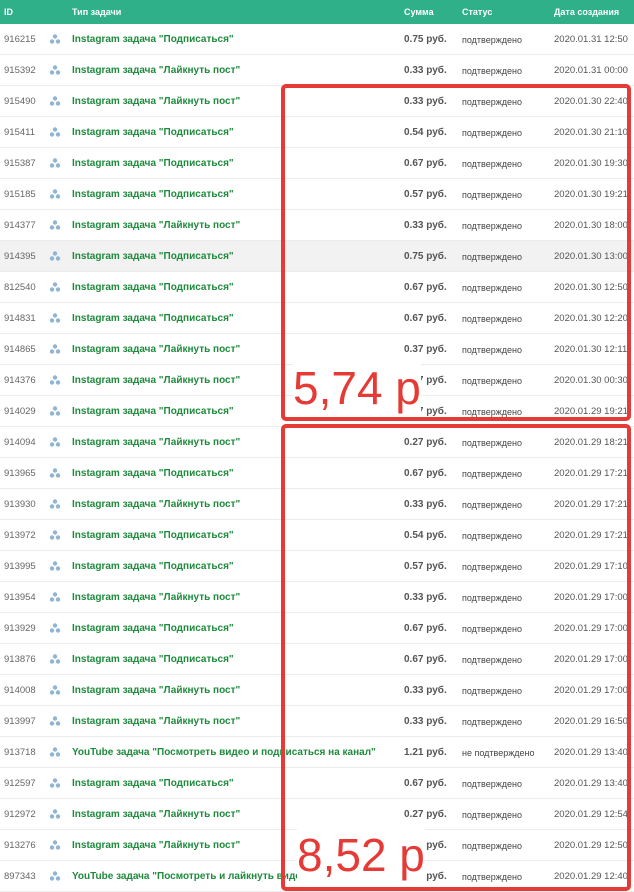 The image size is (634, 892). Describe the element at coordinates (317, 12) in the screenshot. I see `table-header: ID Тип задачи Сумма Статус Дата создания` at that location.